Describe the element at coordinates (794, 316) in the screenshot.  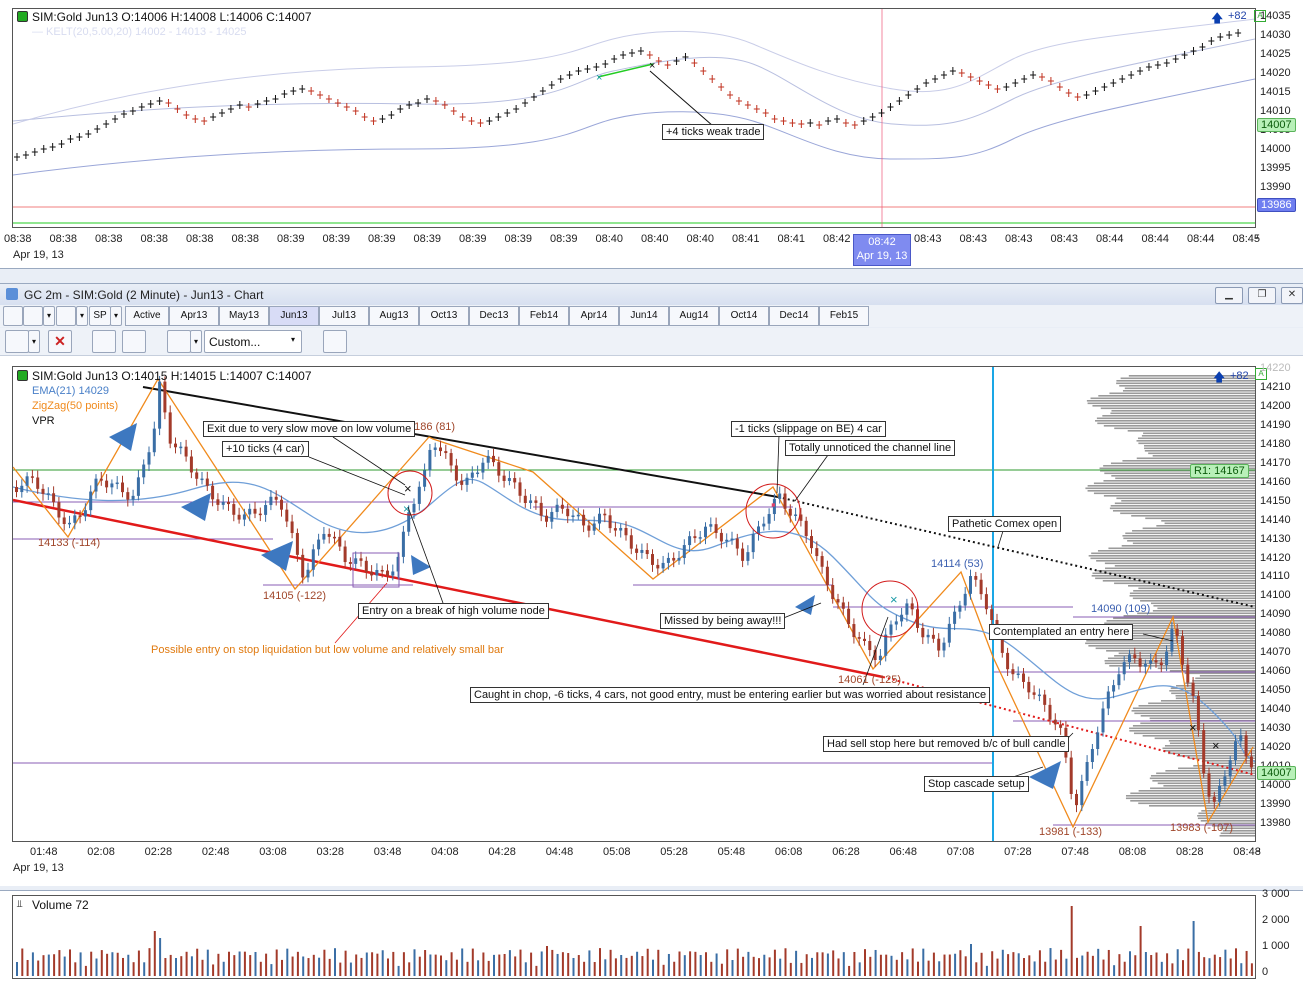
I see `tab-dec14: Dec14` at that location.